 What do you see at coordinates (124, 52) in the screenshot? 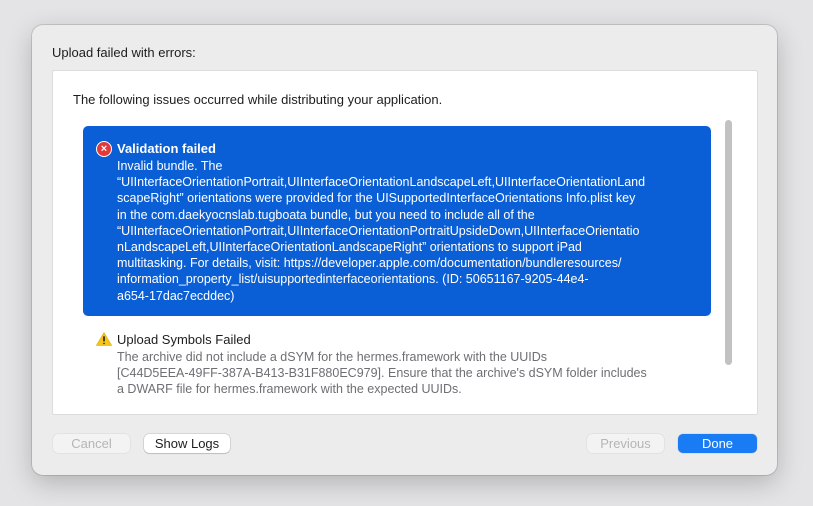
I see `dialog-title: Upload failed with errors:` at bounding box center [124, 52].